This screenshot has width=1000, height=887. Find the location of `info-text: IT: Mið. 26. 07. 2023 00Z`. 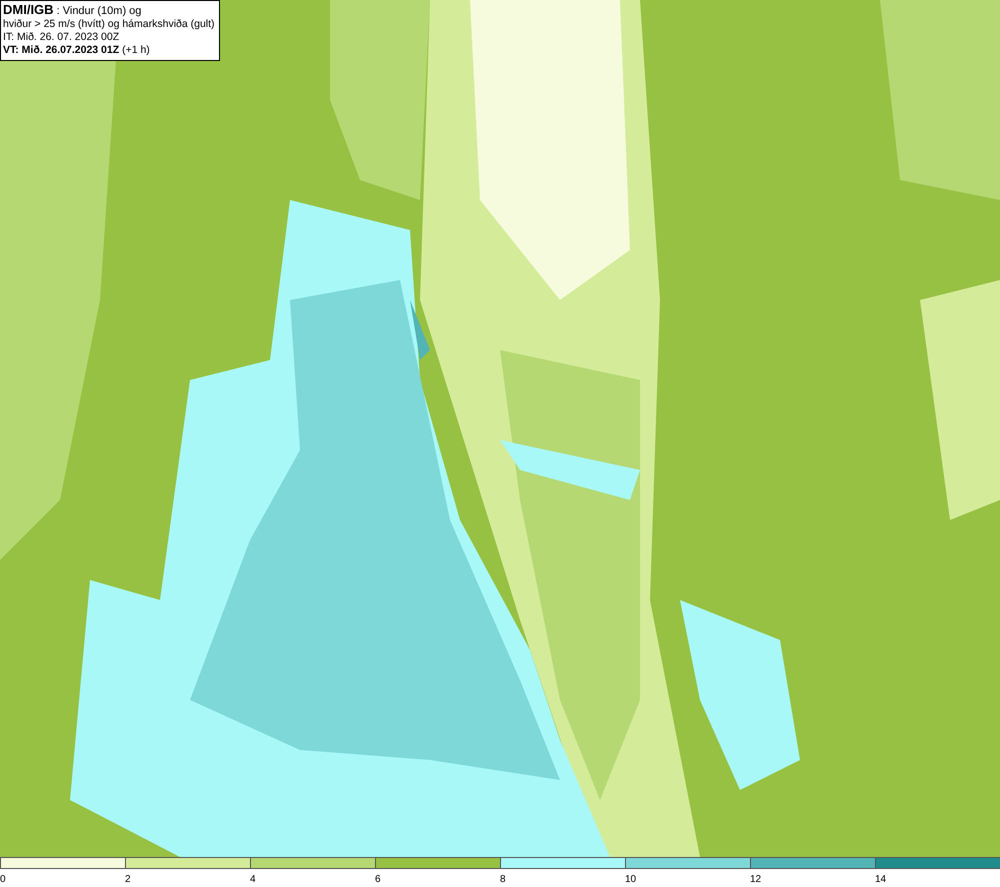

info-text: IT: Mið. 26. 07. 2023 00Z is located at coordinates (61, 37).